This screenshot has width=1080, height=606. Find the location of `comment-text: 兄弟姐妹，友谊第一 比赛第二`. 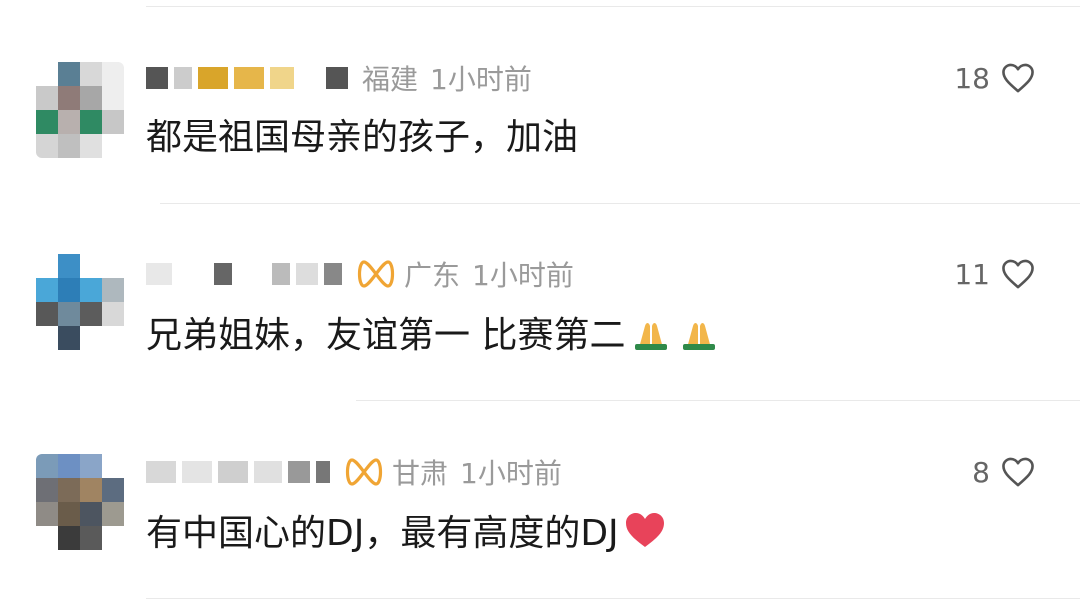

comment-text: 兄弟姐妹，友谊第一 比赛第二 is located at coordinates (433, 332).